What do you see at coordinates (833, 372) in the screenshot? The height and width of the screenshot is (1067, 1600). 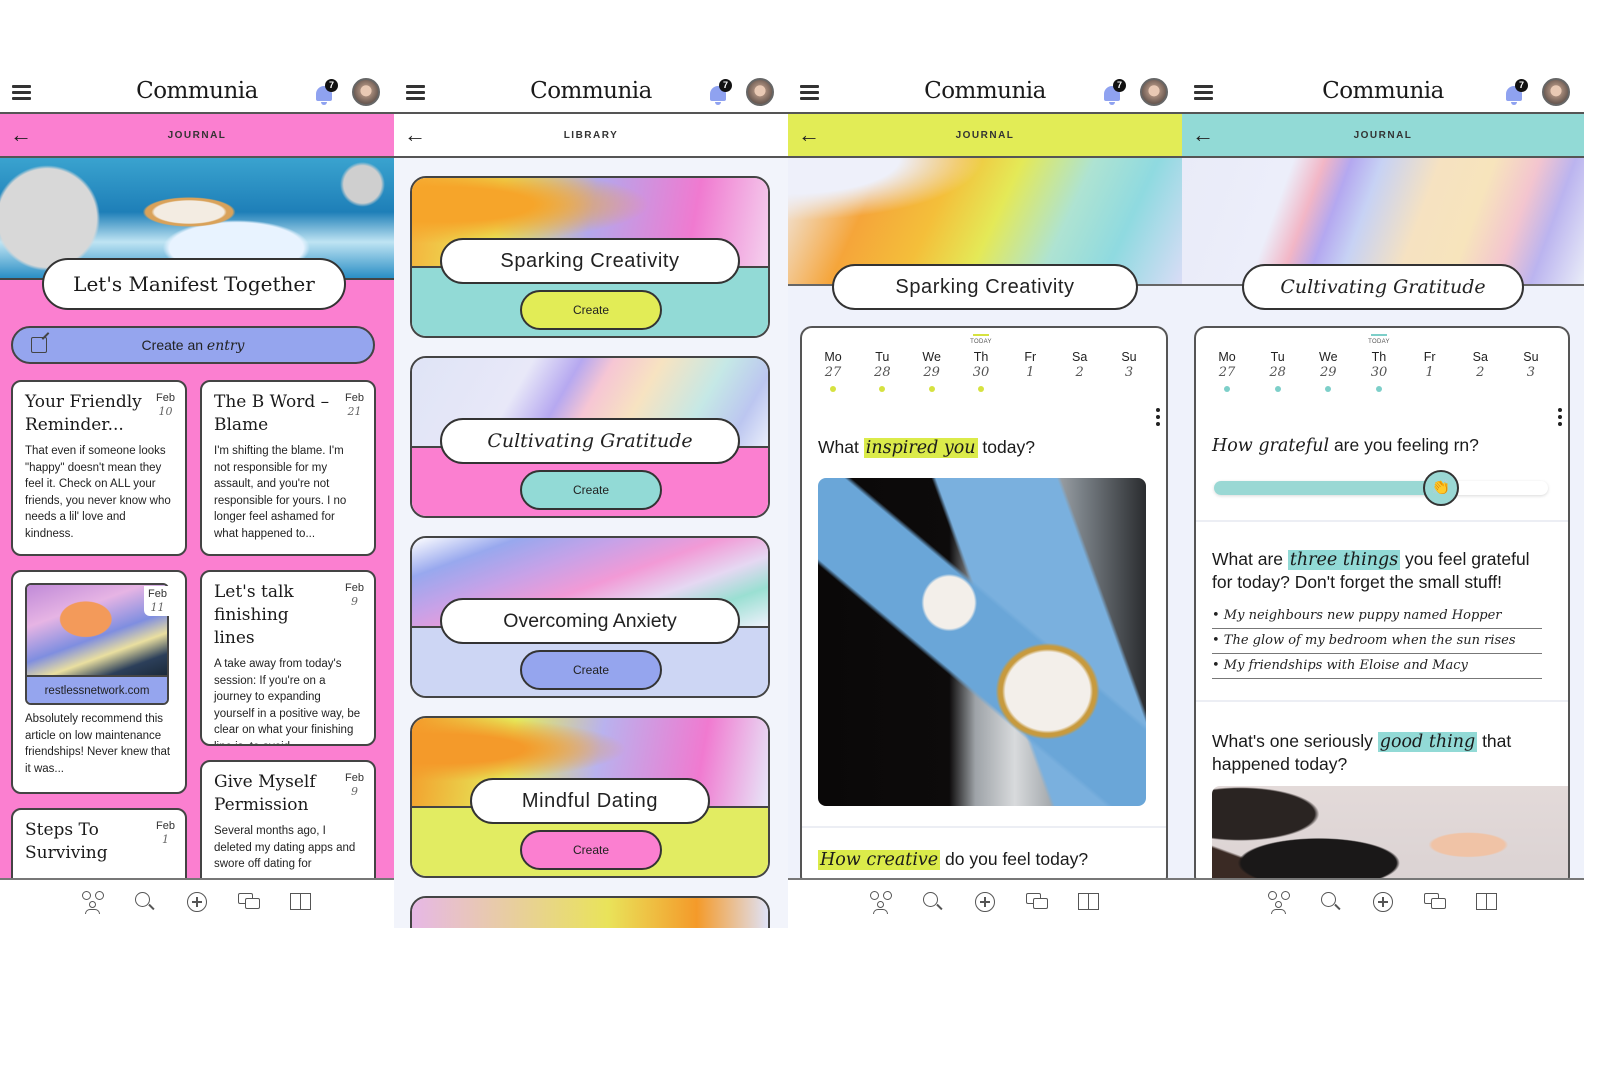 I see `day-number: 27` at bounding box center [833, 372].